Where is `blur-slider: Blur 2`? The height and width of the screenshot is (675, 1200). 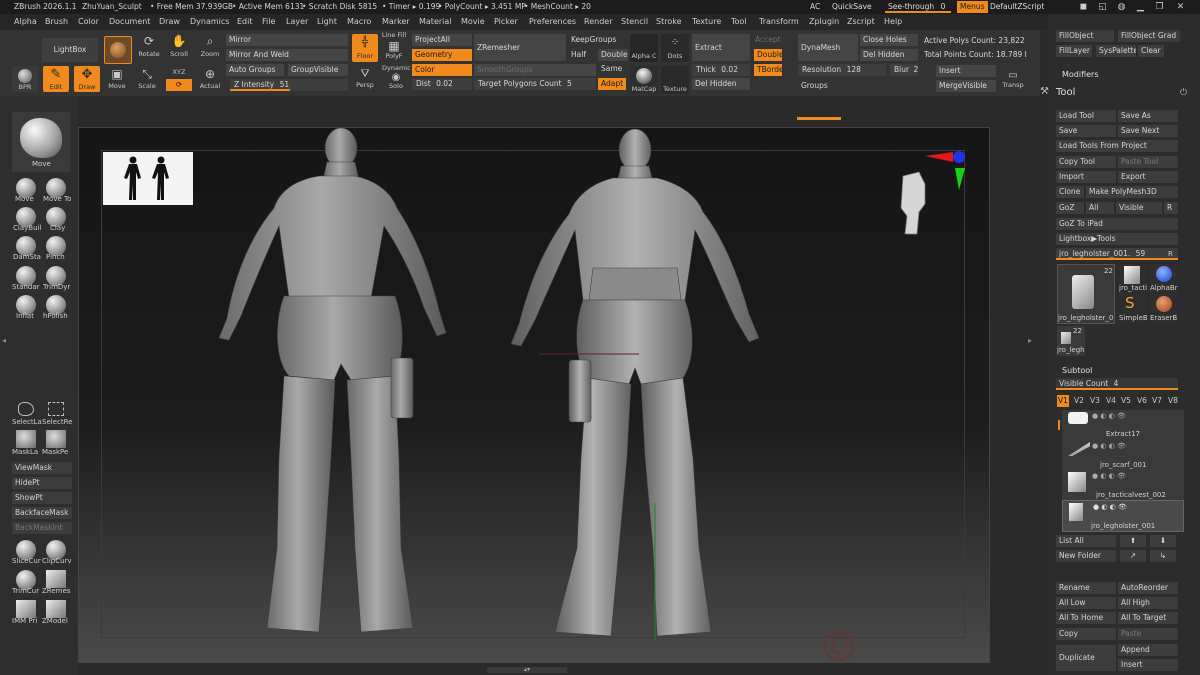
blur-slider: Blur 2 is located at coordinates (904, 70).